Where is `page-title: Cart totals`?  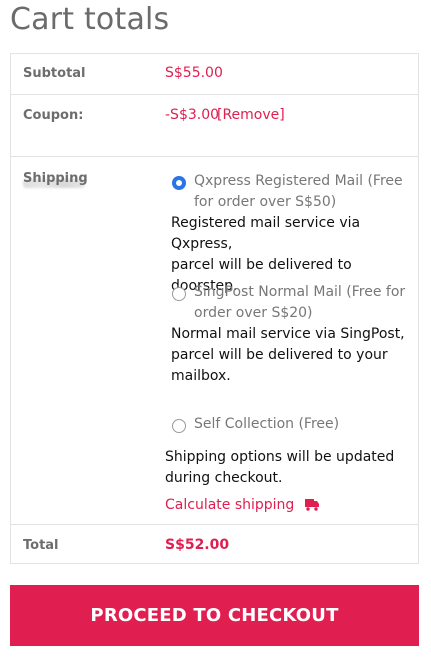
page-title: Cart totals is located at coordinates (90, 19).